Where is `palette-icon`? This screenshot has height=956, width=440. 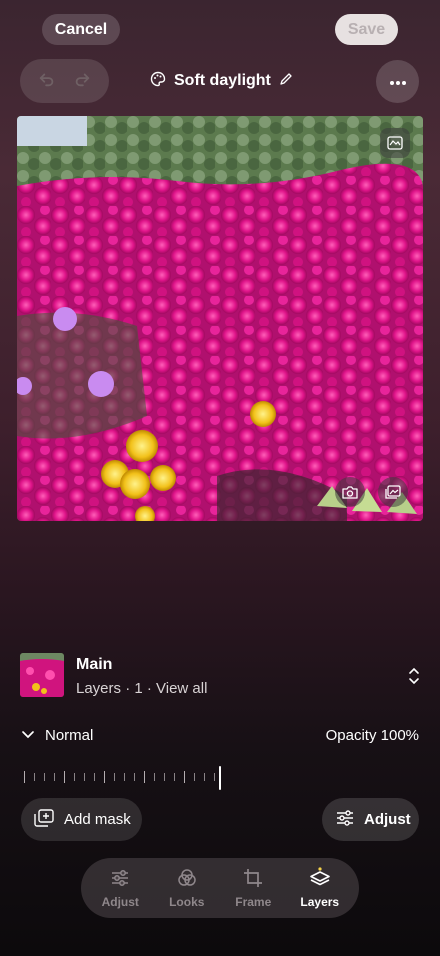
palette-icon is located at coordinates (158, 81).